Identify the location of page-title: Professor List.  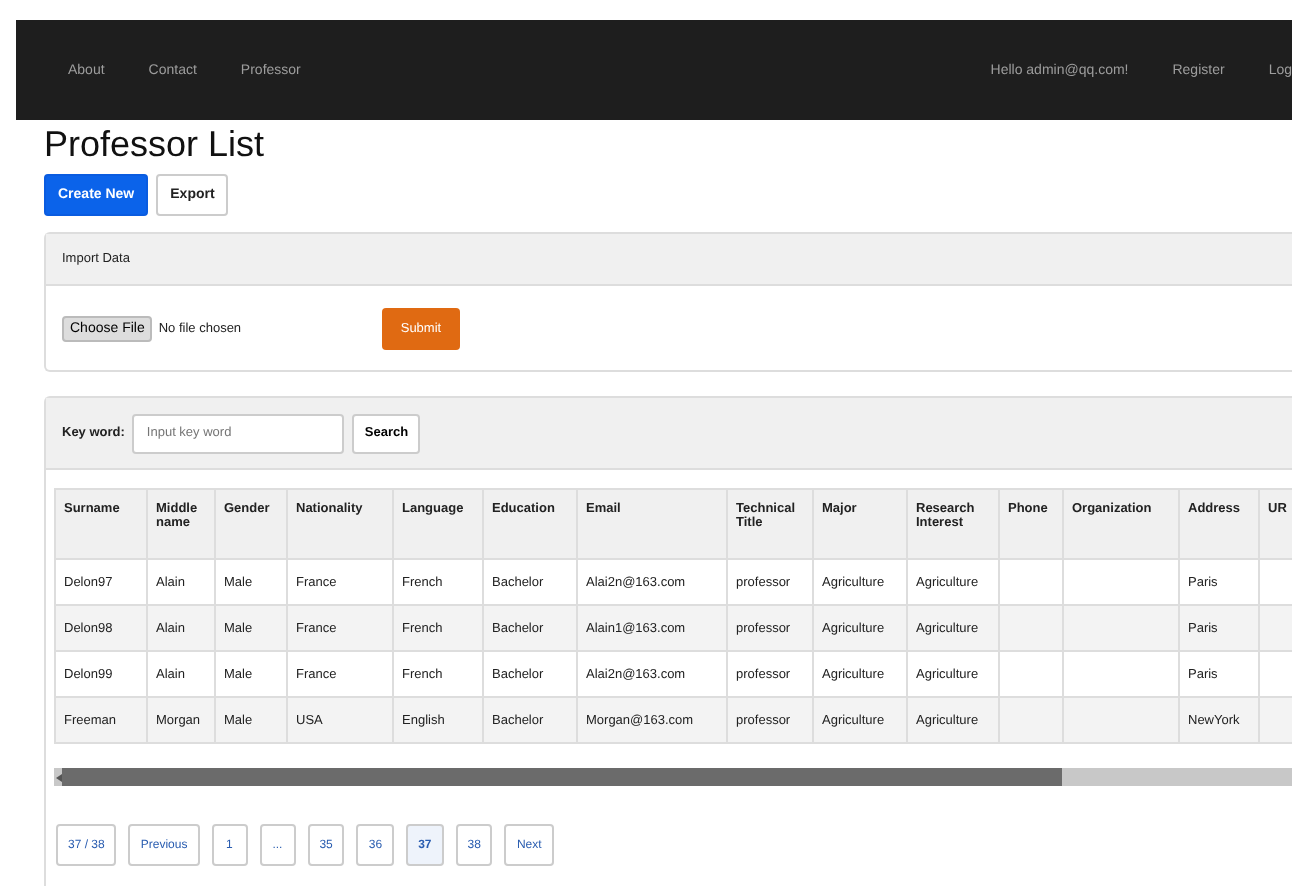
(154, 145).